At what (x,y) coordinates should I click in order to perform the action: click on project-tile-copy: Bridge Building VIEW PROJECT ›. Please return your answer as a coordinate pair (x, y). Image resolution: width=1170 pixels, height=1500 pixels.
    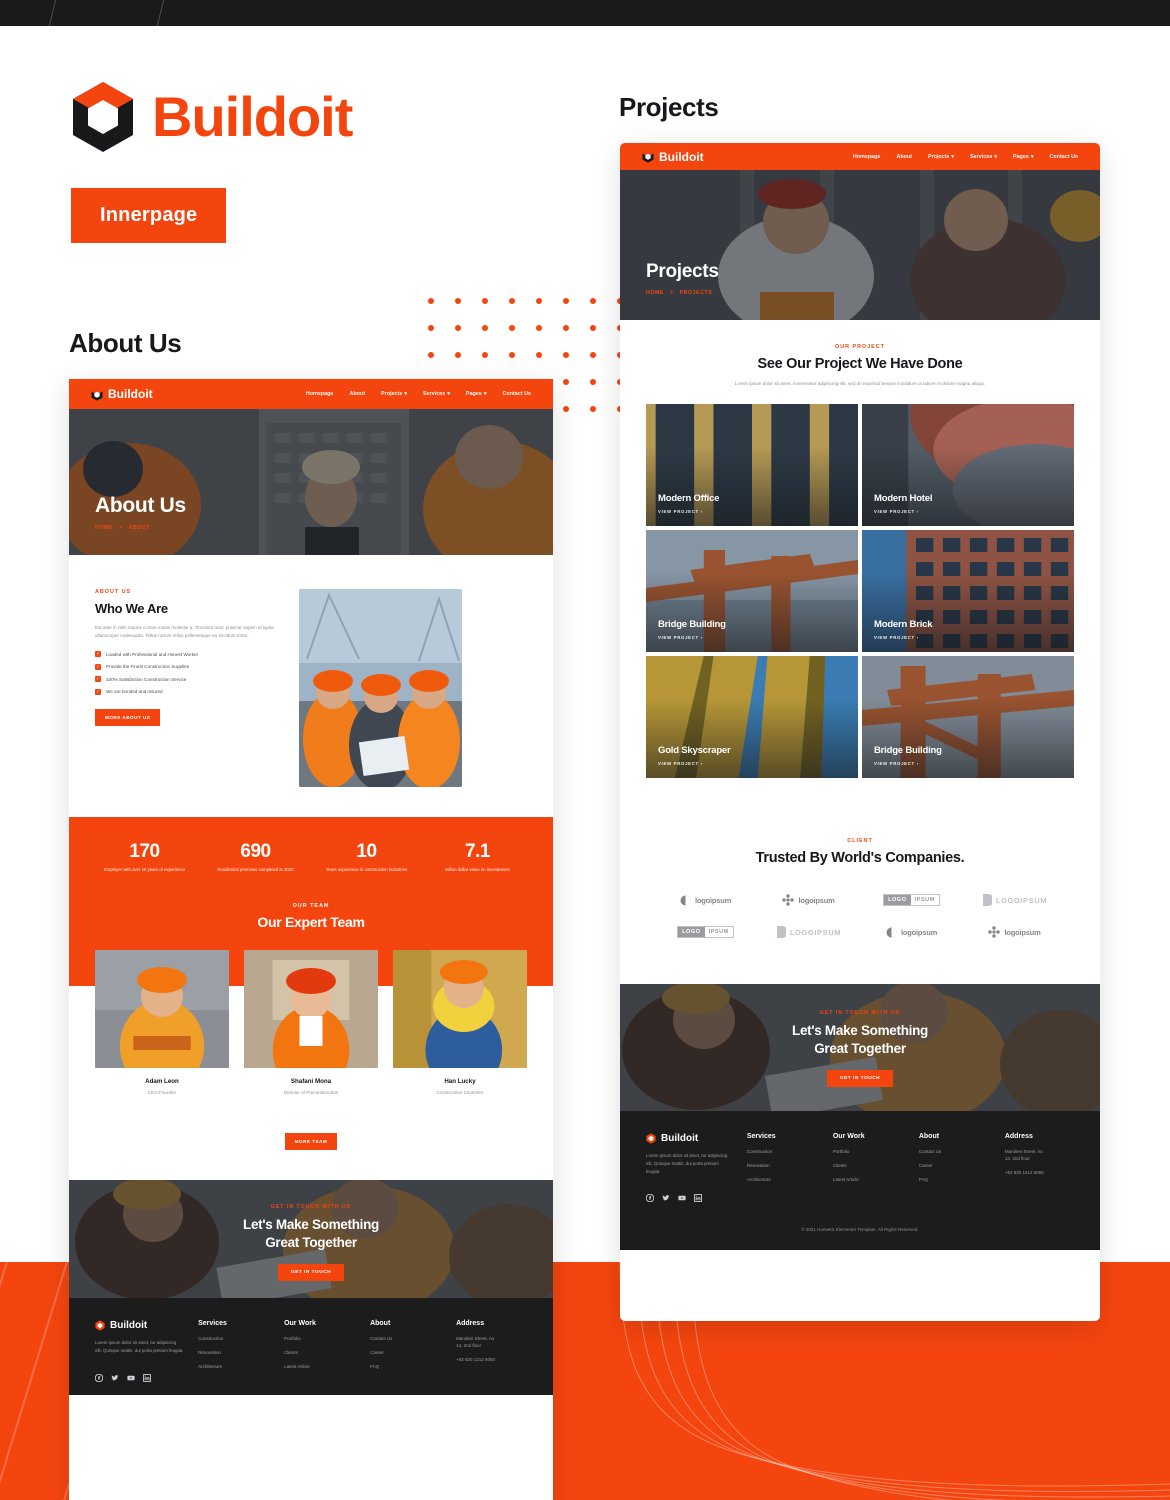
    Looking at the image, I should click on (908, 755).